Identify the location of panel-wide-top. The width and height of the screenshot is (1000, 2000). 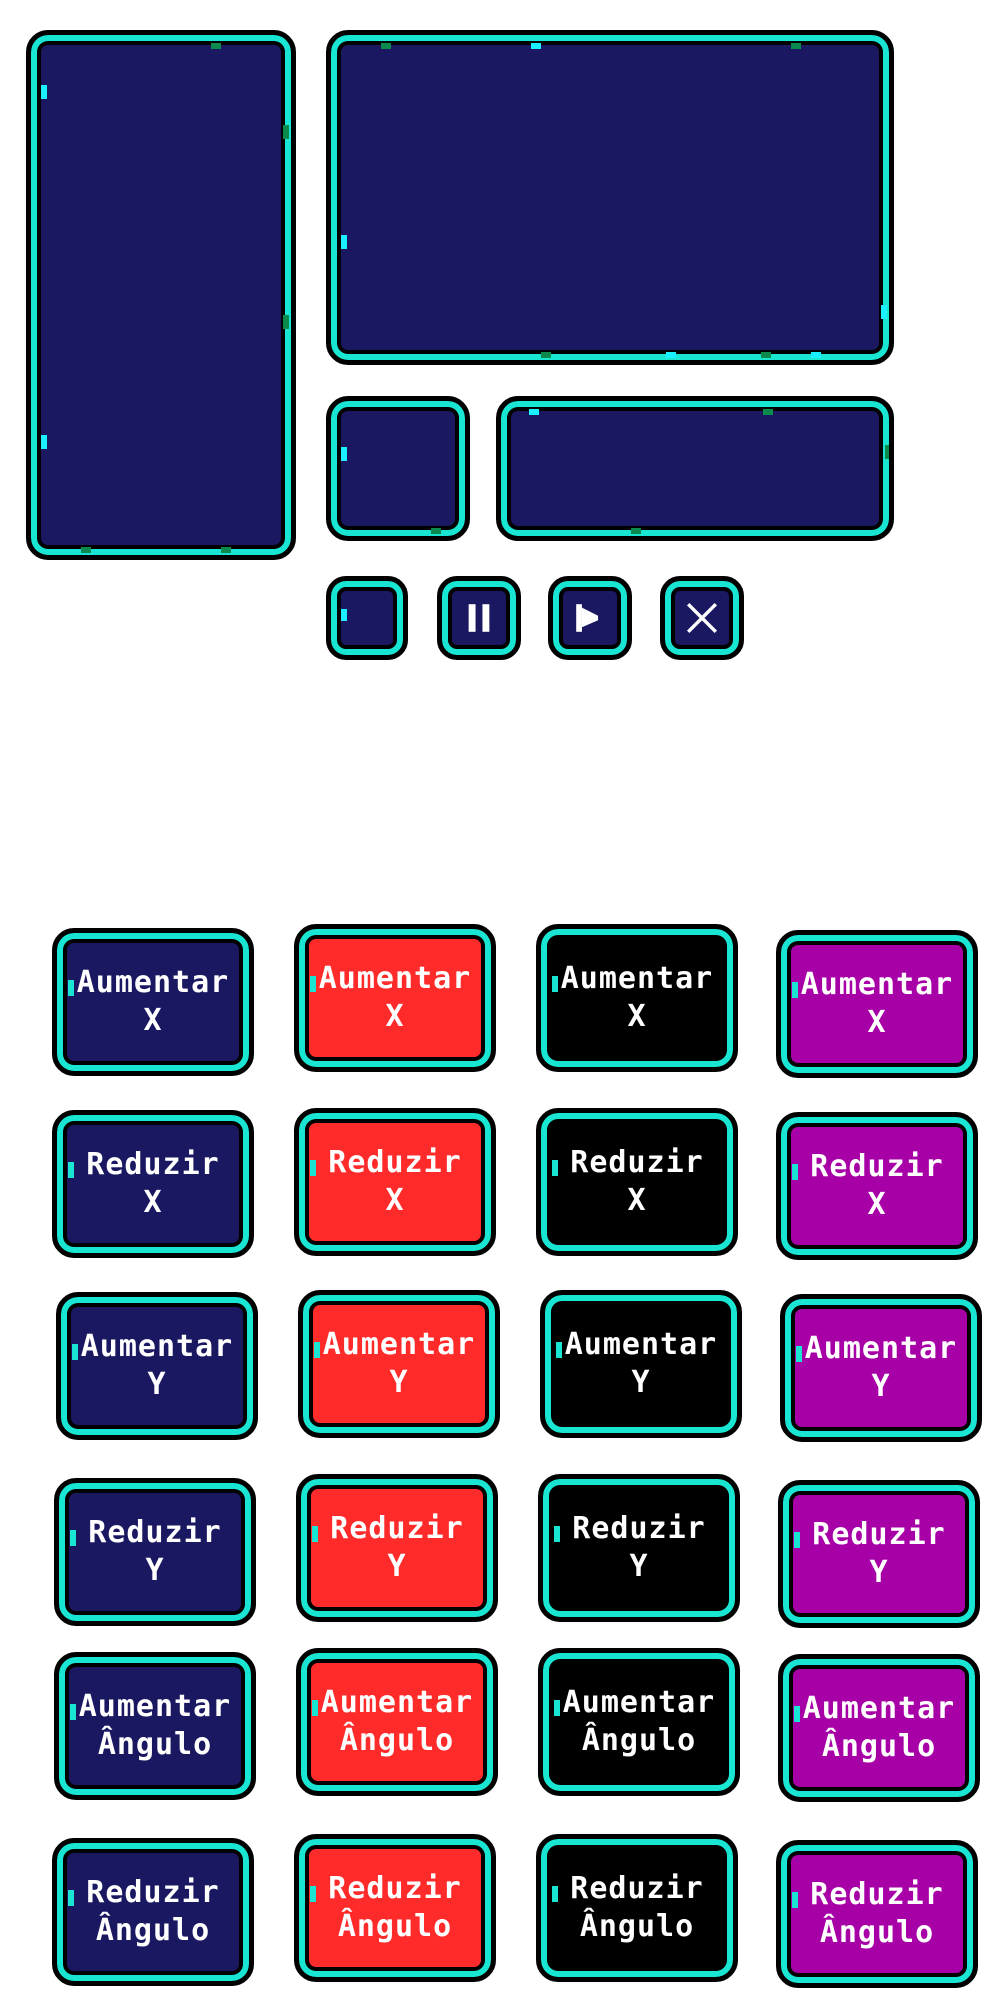
(610, 197).